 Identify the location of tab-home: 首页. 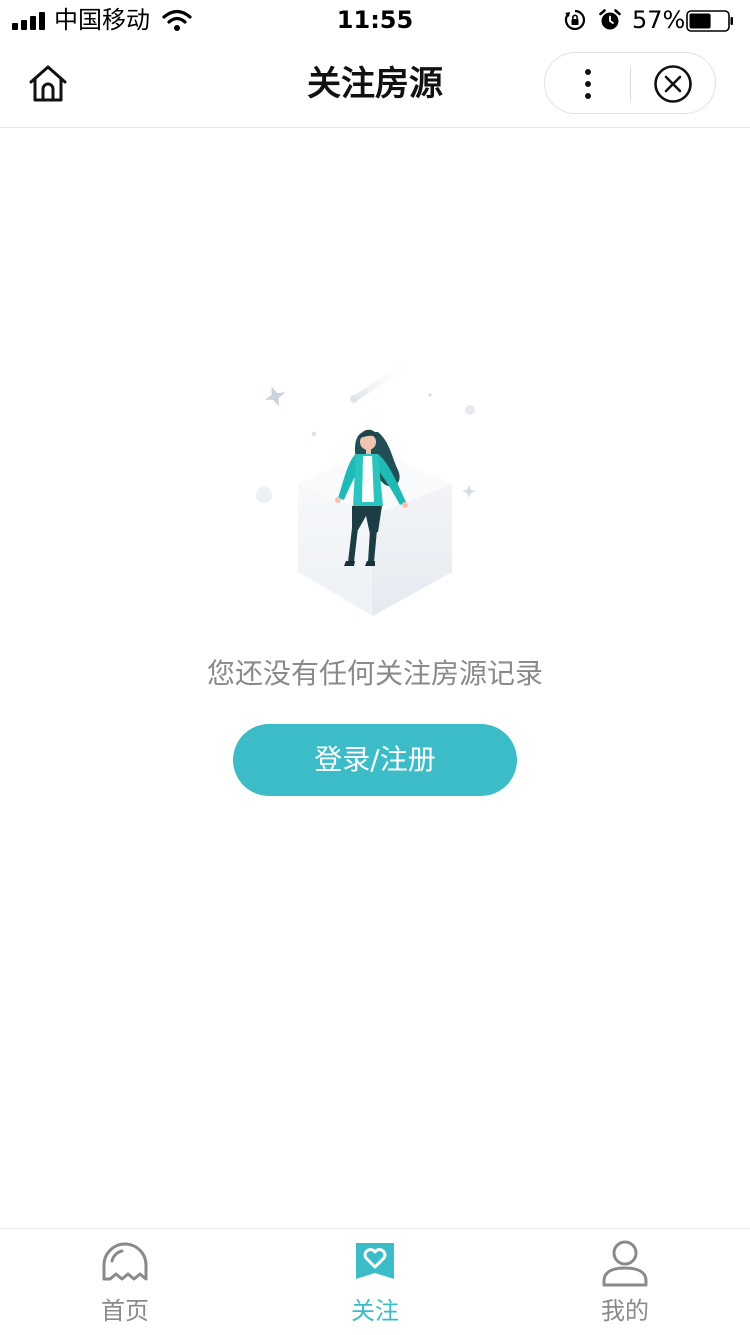
(125, 1282).